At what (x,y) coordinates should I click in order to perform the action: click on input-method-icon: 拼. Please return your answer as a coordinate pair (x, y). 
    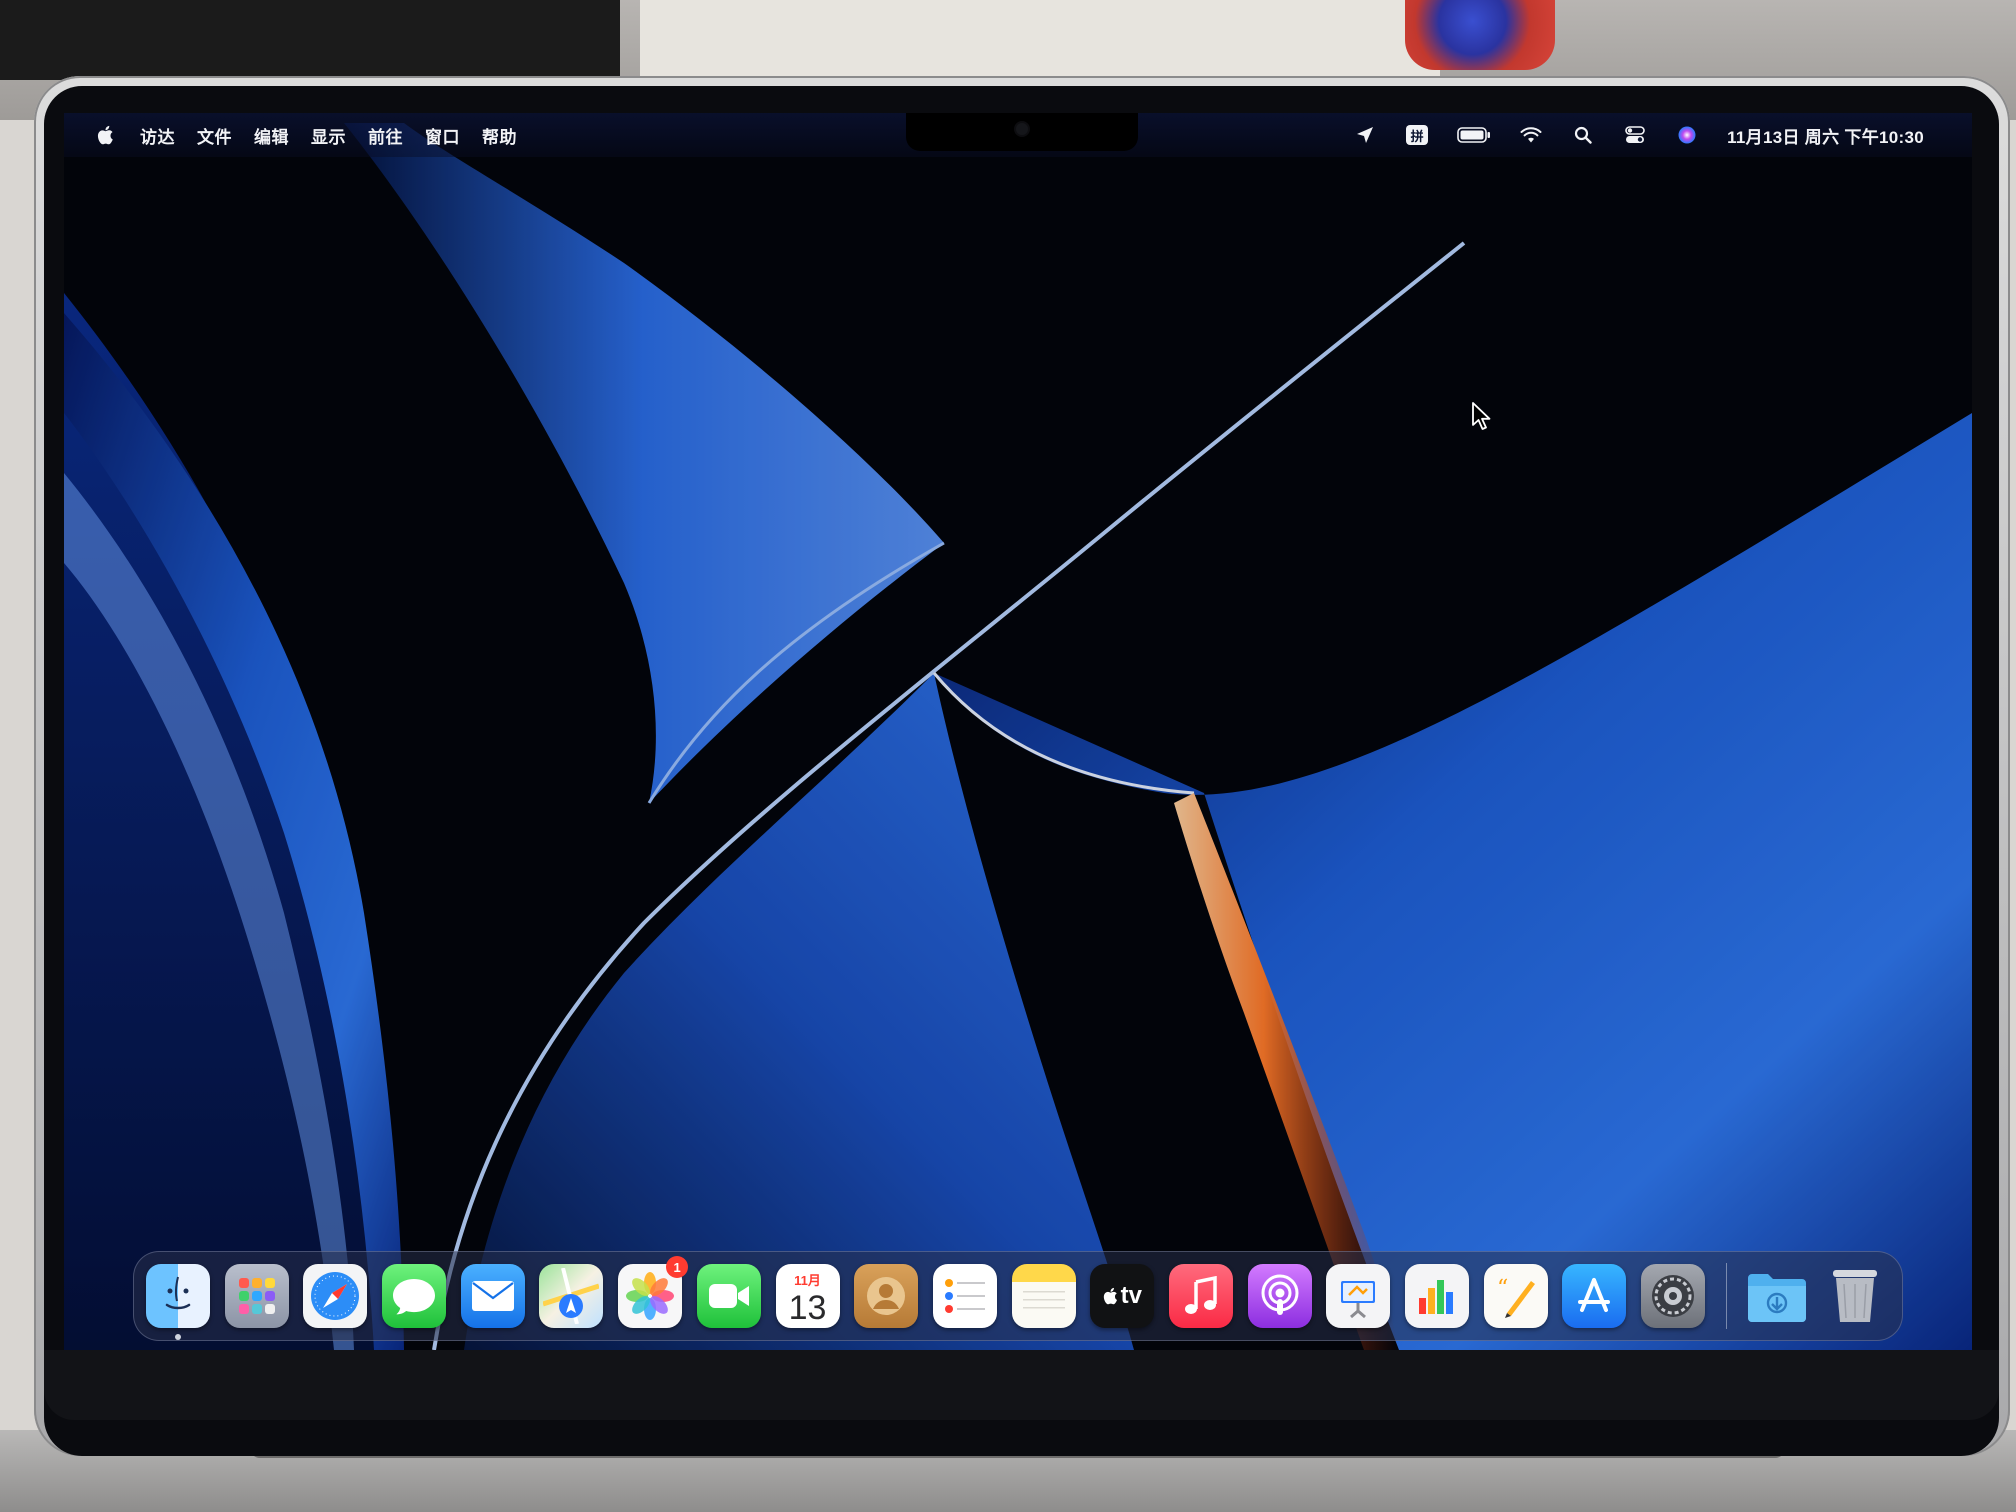
    Looking at the image, I should click on (1417, 135).